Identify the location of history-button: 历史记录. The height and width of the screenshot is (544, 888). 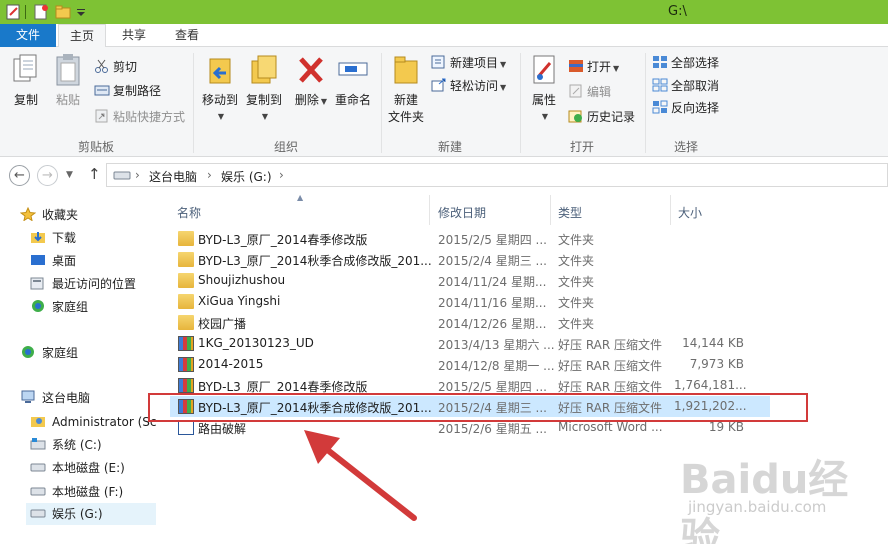
(601, 117).